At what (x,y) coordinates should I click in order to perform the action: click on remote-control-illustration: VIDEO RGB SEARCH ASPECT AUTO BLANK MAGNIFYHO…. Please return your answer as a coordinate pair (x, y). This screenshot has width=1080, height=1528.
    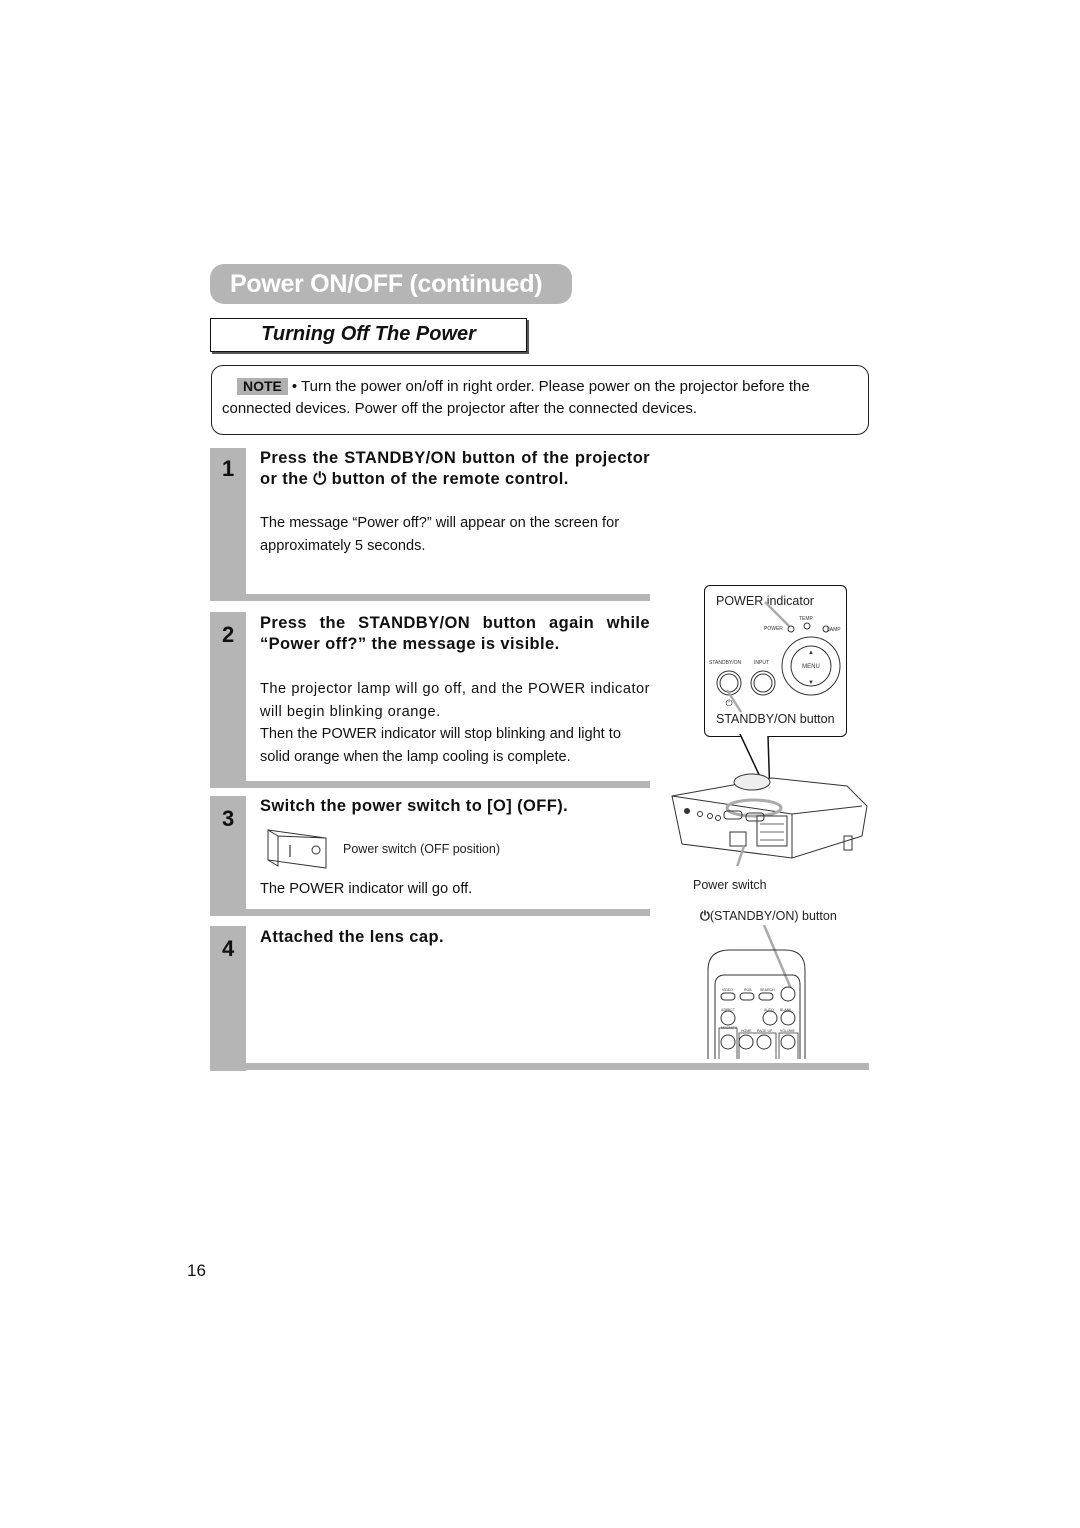
    Looking at the image, I should click on (756, 992).